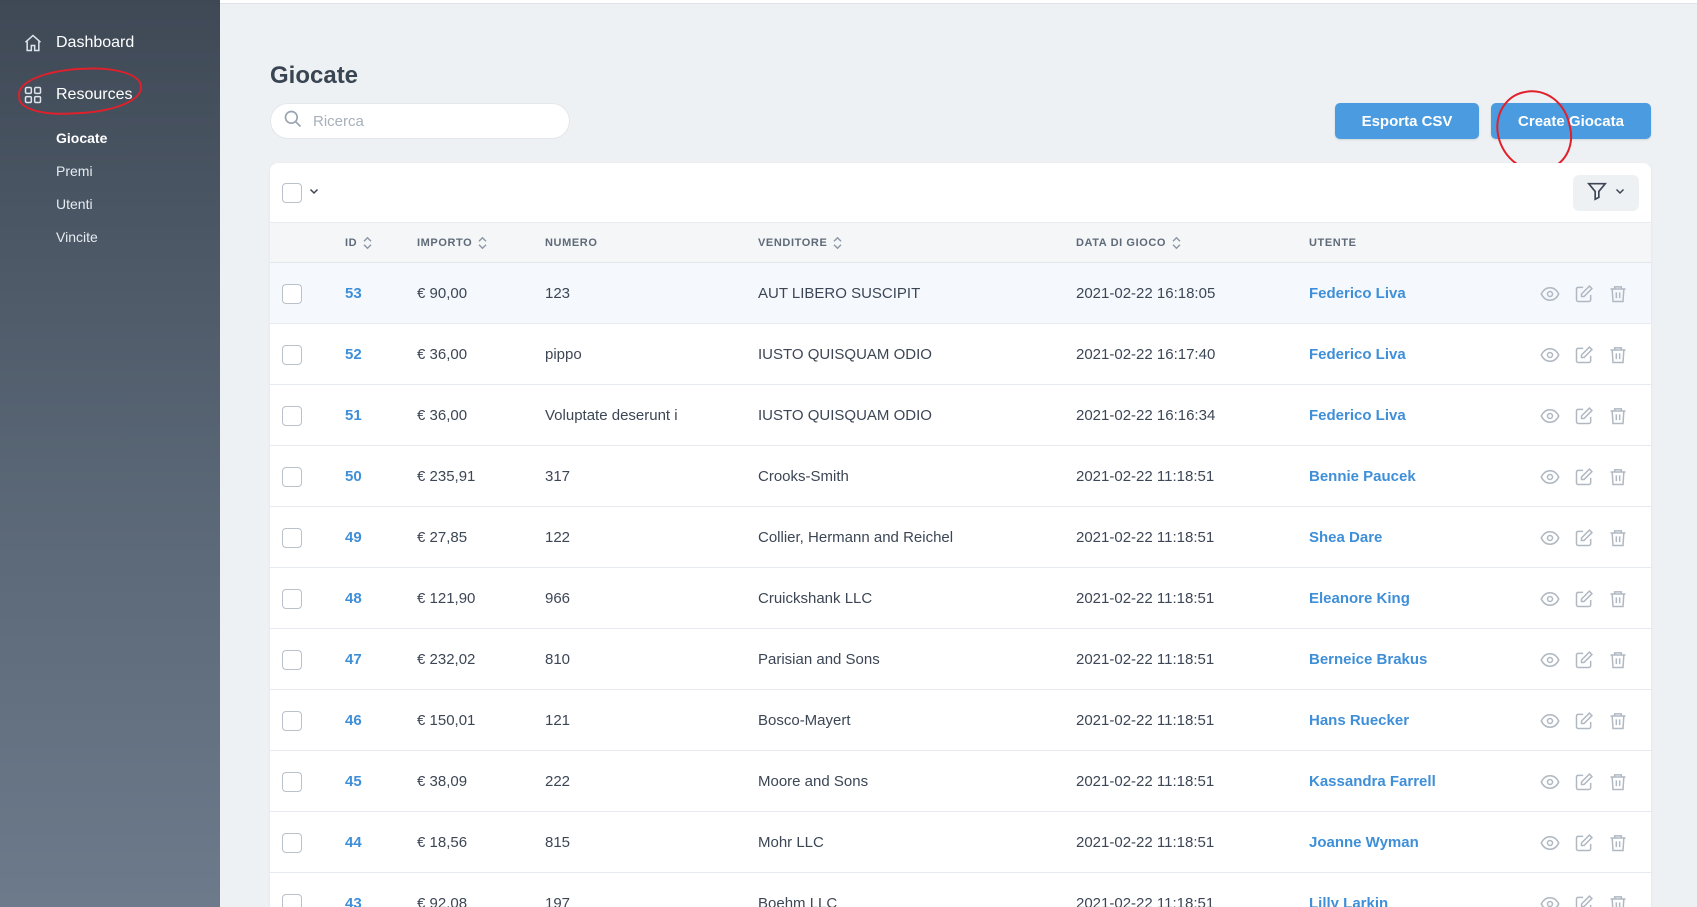 This screenshot has width=1697, height=907. What do you see at coordinates (293, 121) in the screenshot?
I see `search-icon` at bounding box center [293, 121].